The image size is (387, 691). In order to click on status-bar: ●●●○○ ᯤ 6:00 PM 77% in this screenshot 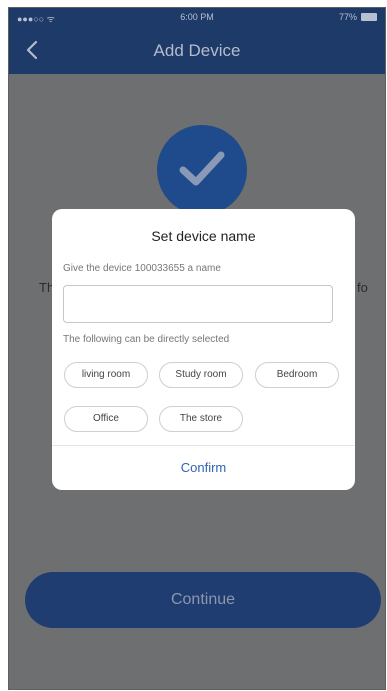, I will do `click(197, 17)`.